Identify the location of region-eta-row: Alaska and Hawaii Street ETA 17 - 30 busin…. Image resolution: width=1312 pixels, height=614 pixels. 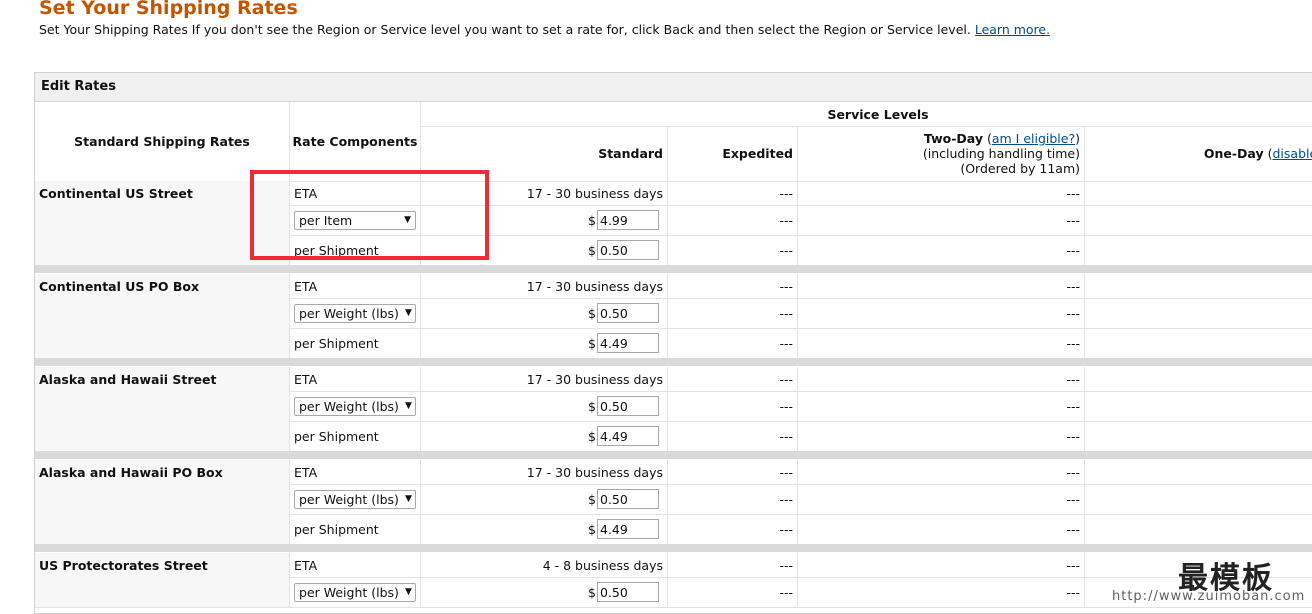
(673, 379).